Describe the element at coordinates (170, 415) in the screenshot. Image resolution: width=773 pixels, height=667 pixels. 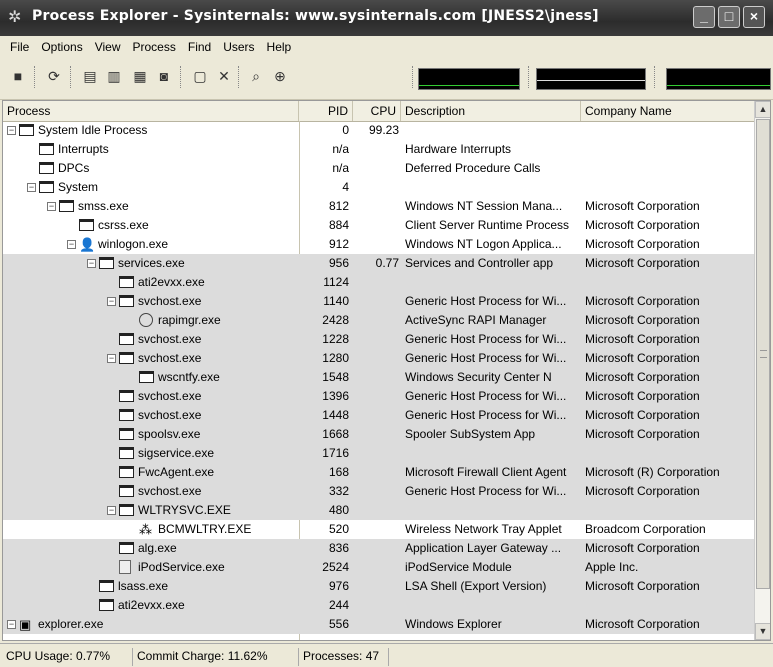
I see `process-name: svchost.exe` at that location.